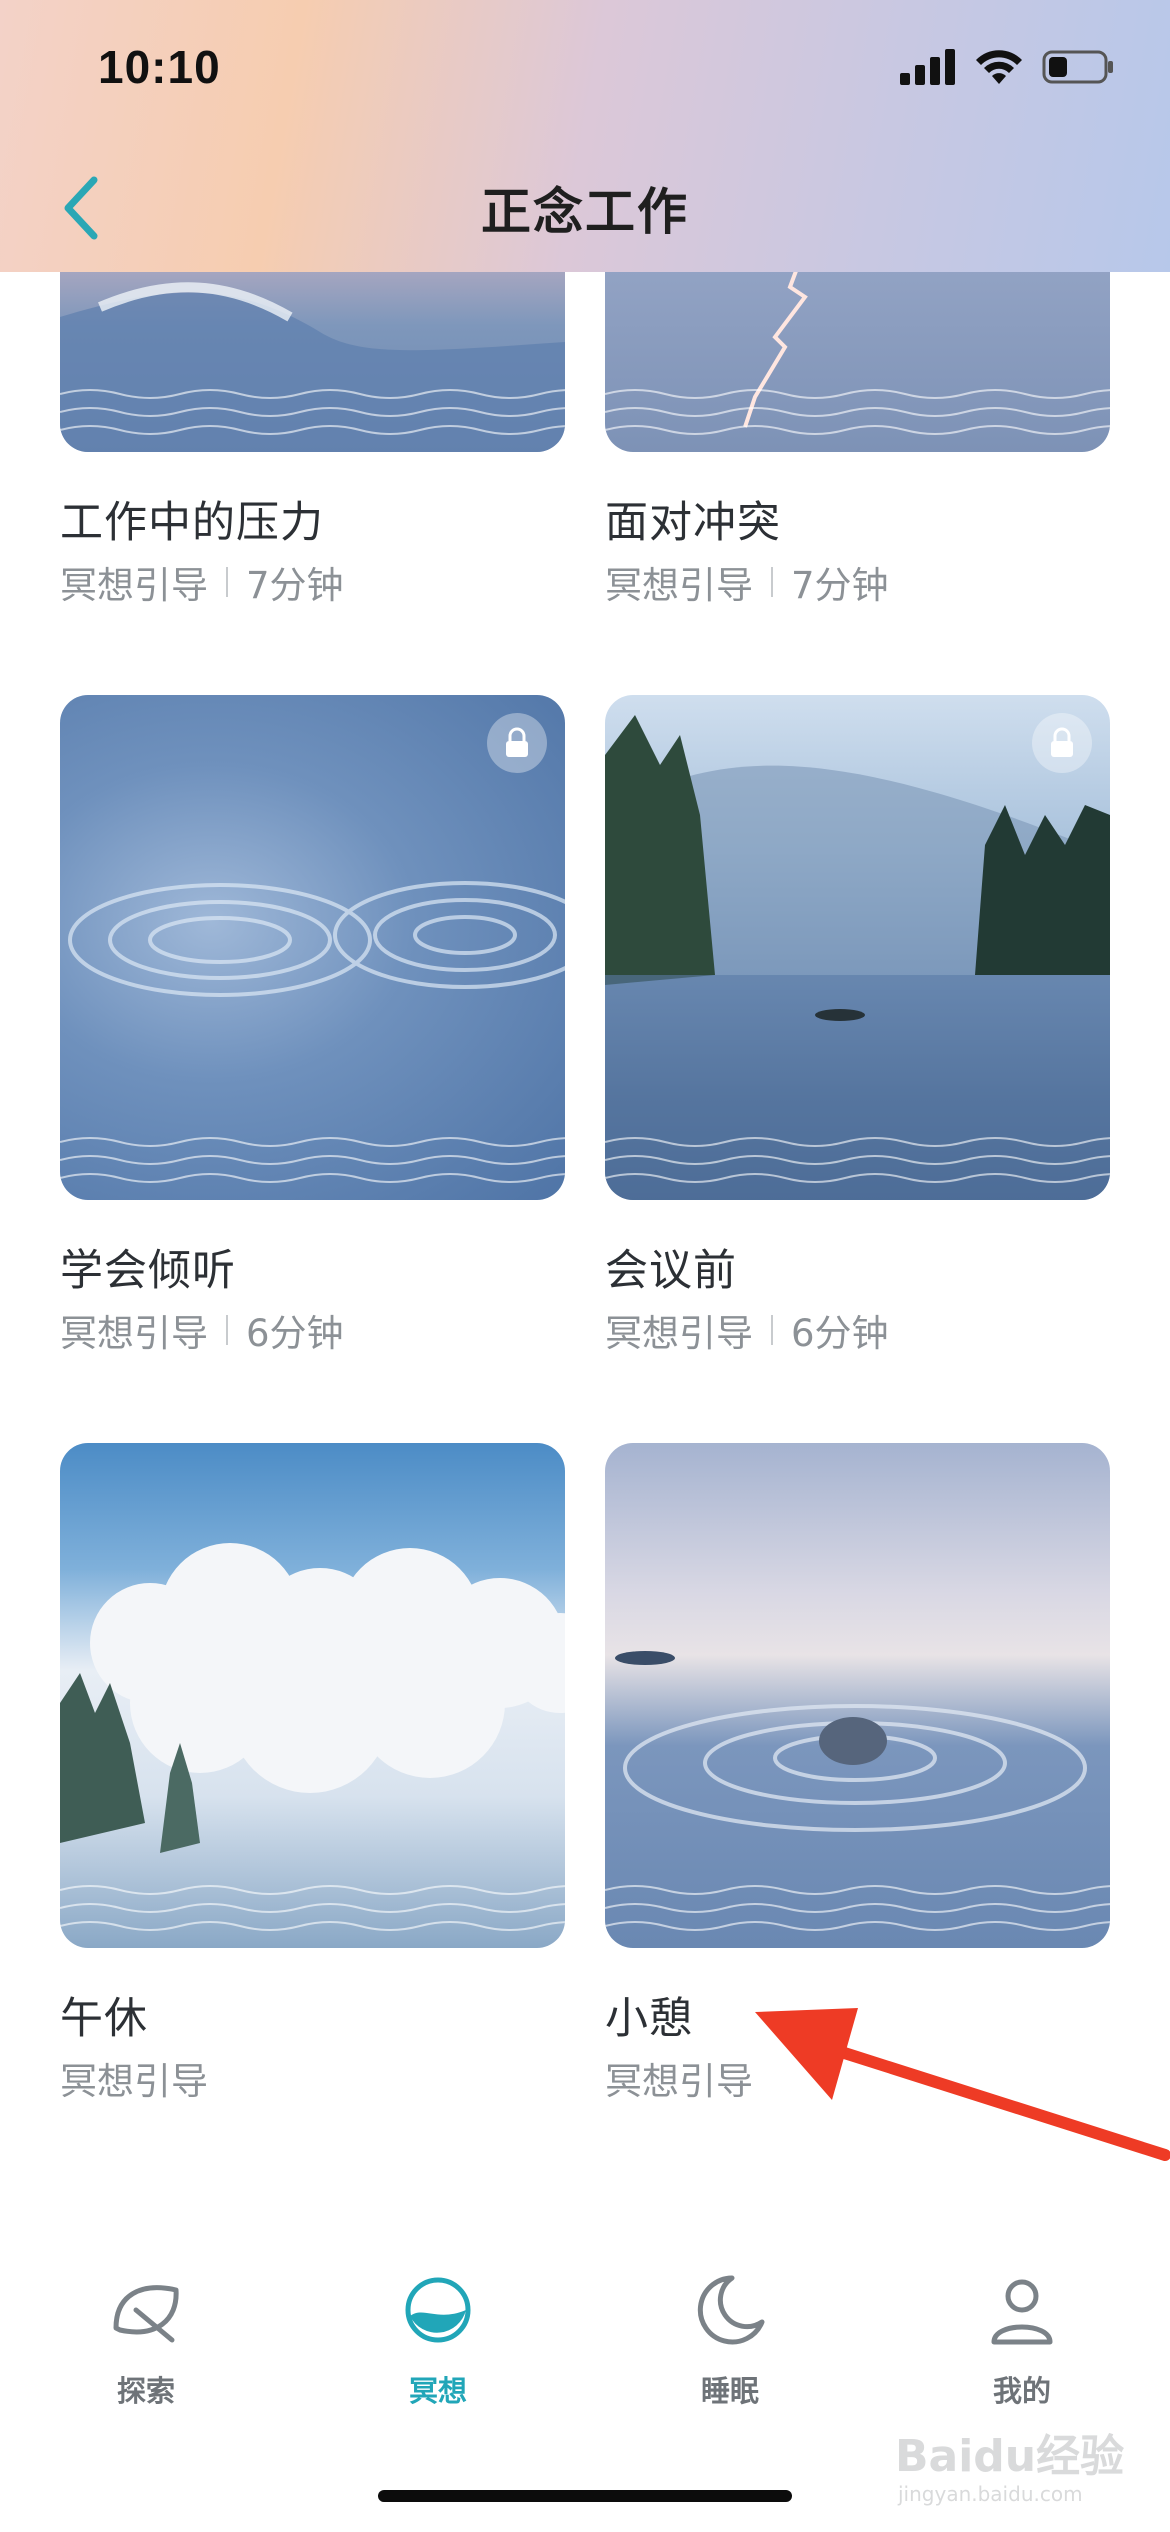  Describe the element at coordinates (437, 2391) in the screenshot. I see `tab-label: 冥想` at that location.